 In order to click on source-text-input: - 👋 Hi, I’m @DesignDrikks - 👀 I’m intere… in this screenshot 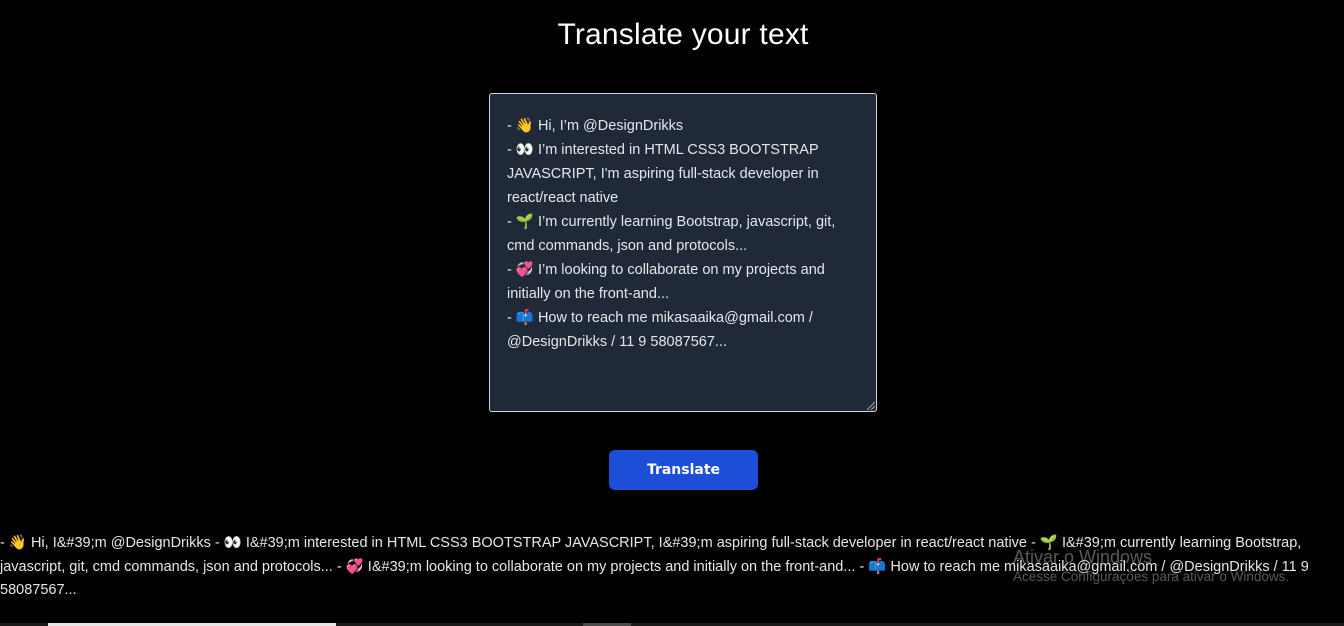, I will do `click(683, 252)`.